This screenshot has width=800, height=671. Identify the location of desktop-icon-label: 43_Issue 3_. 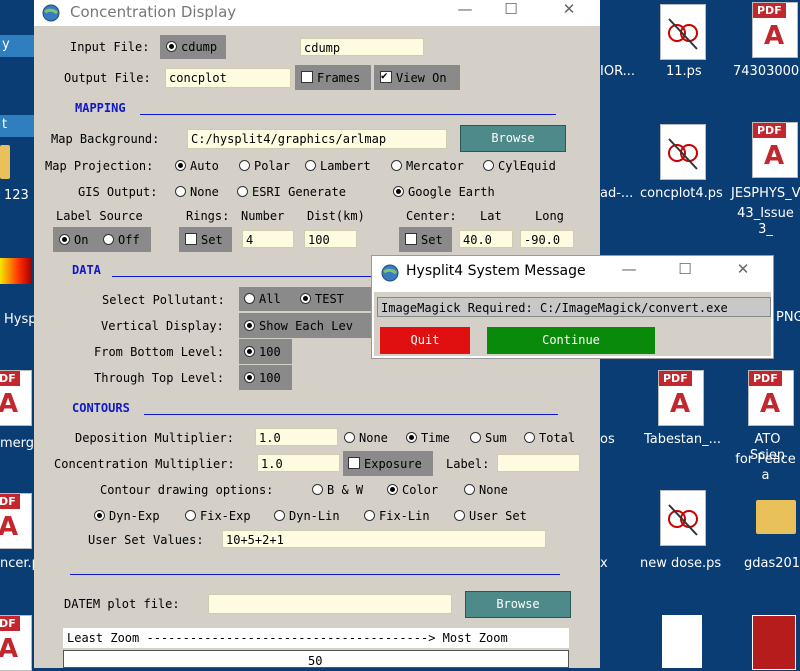
(765, 222).